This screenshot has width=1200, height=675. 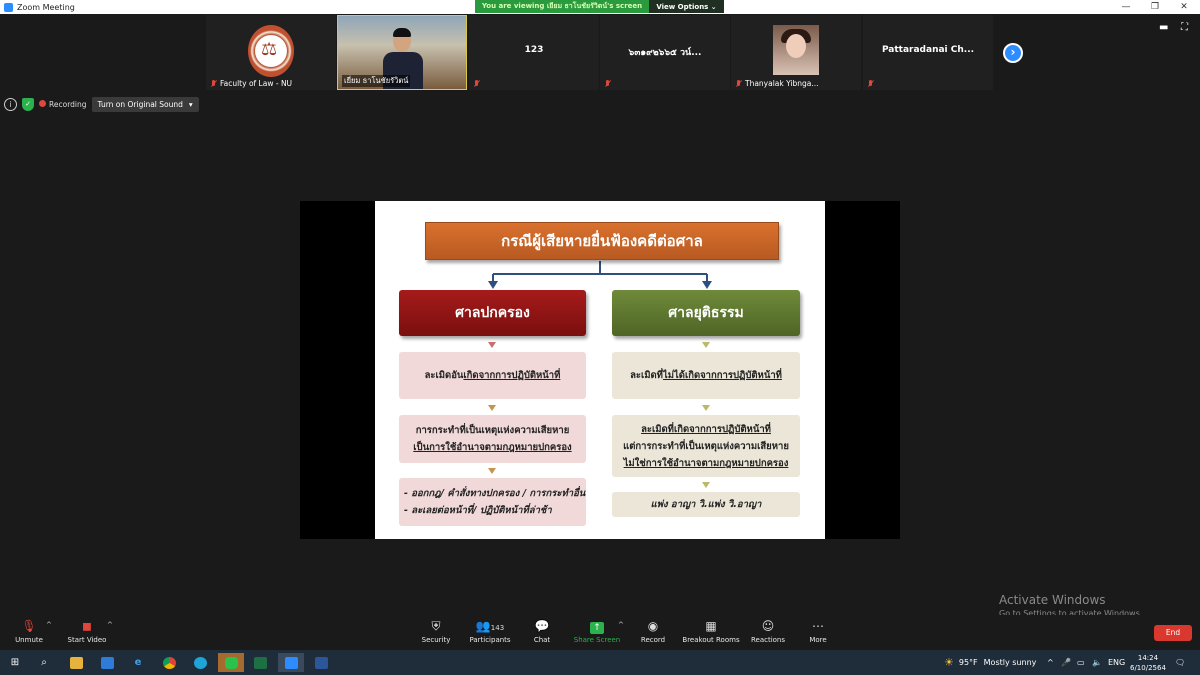 I want to click on more-label: More, so click(x=818, y=640).